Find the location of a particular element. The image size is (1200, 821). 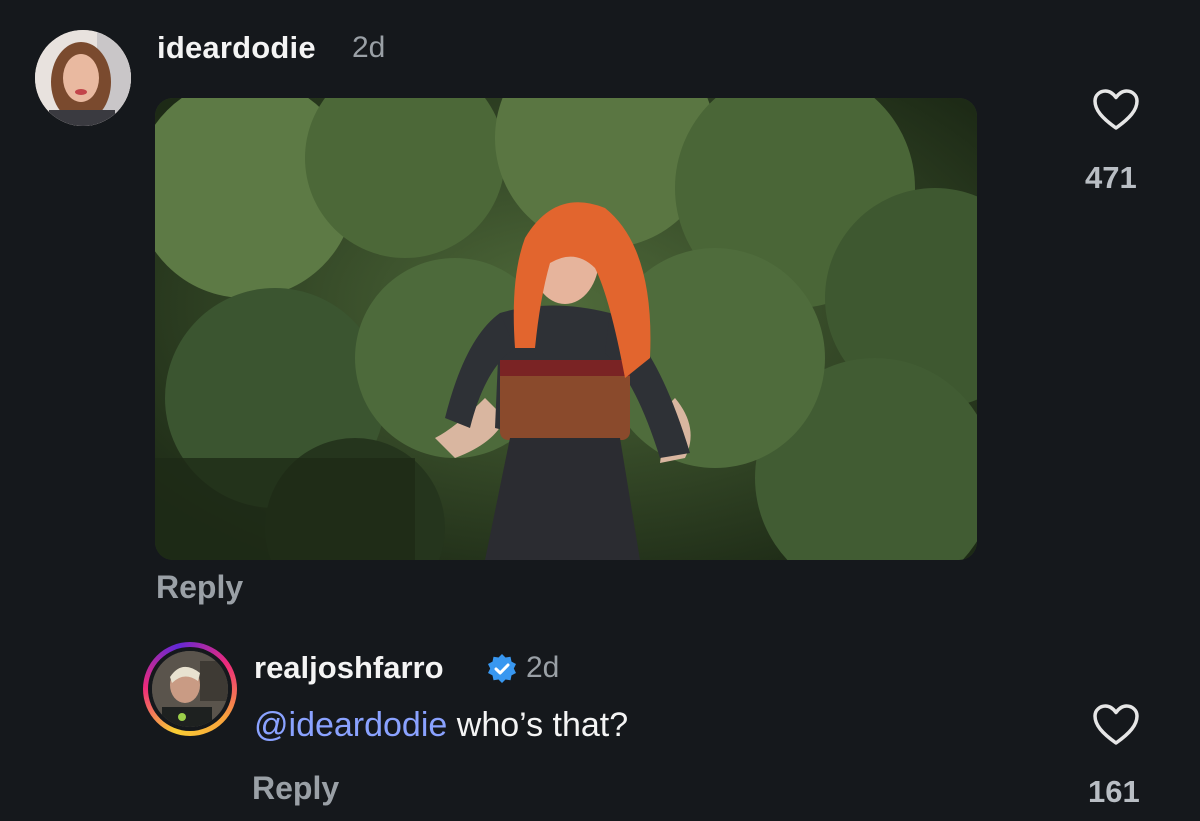

mention-link: @ideardodie is located at coordinates (350, 725).